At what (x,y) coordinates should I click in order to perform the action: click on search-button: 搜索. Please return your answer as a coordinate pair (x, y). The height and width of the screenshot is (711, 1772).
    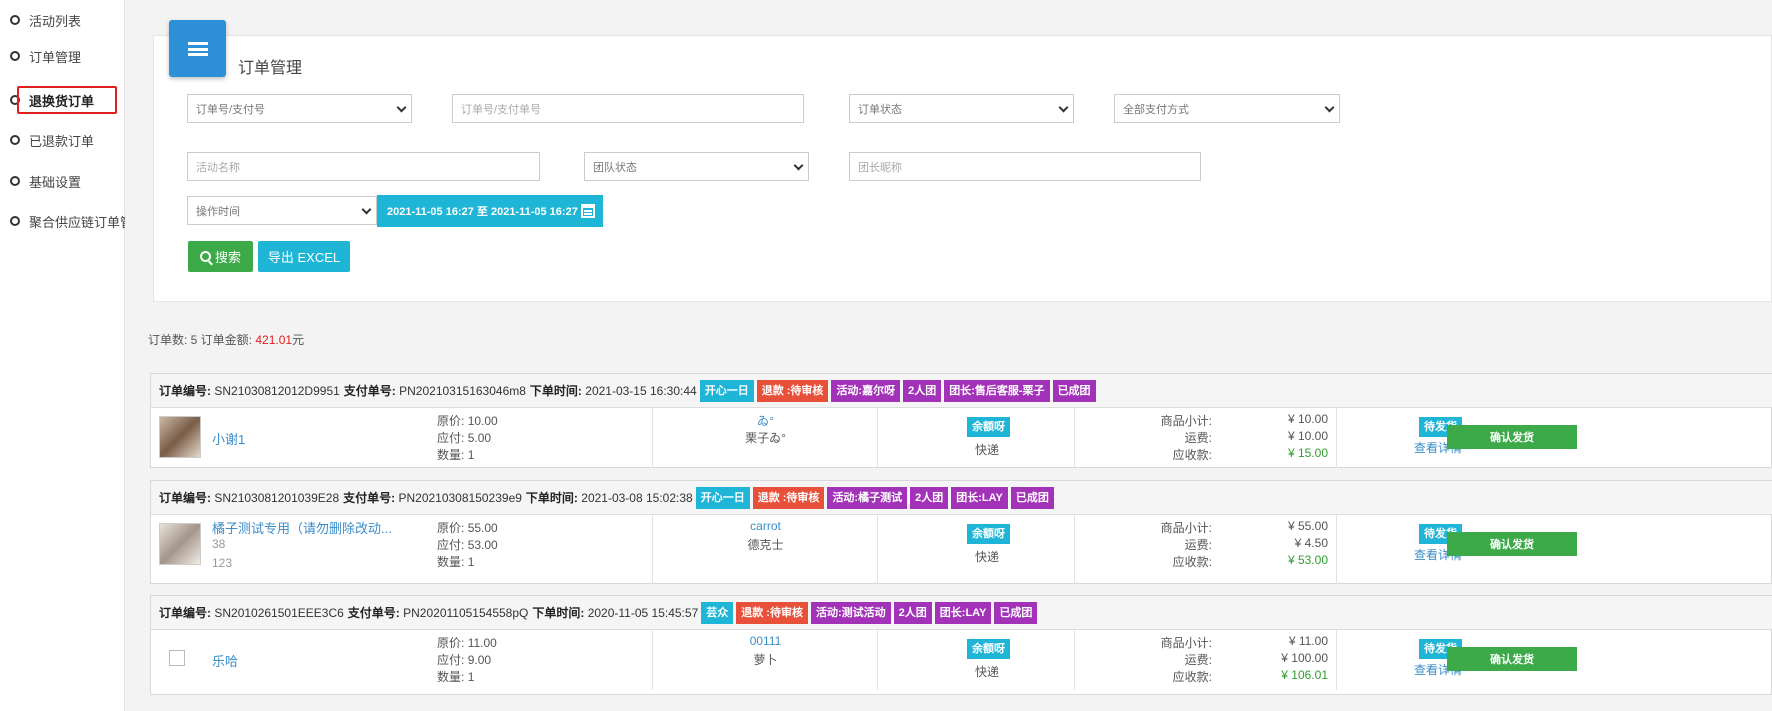
    Looking at the image, I should click on (220, 256).